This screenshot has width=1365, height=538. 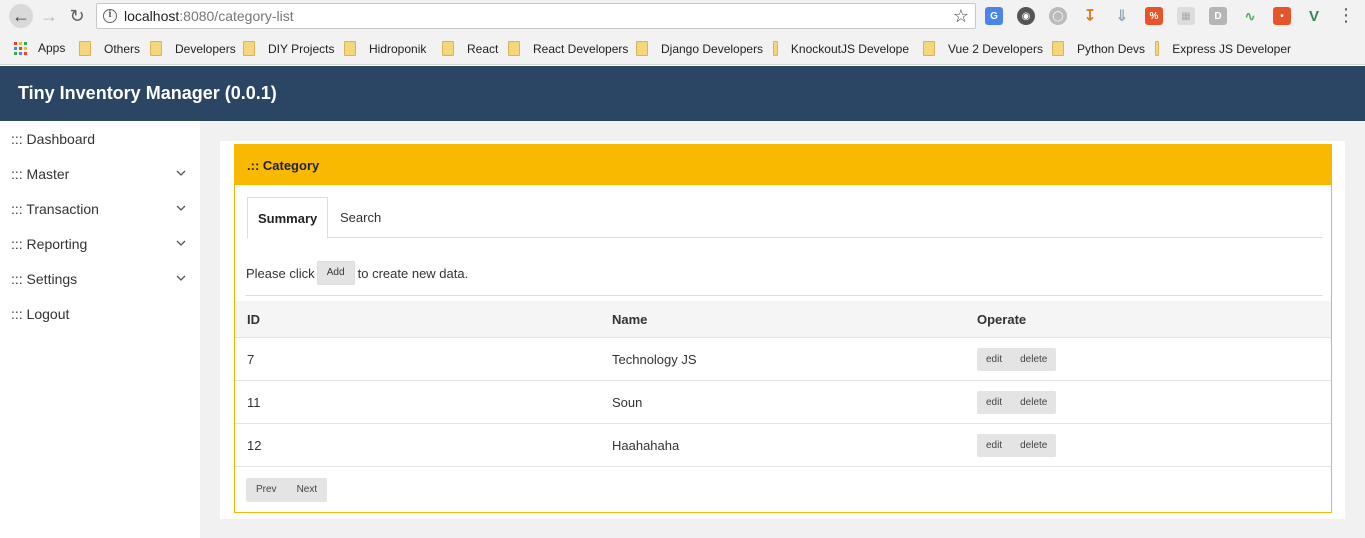 What do you see at coordinates (20, 48) in the screenshot?
I see `apps-grid-icon` at bounding box center [20, 48].